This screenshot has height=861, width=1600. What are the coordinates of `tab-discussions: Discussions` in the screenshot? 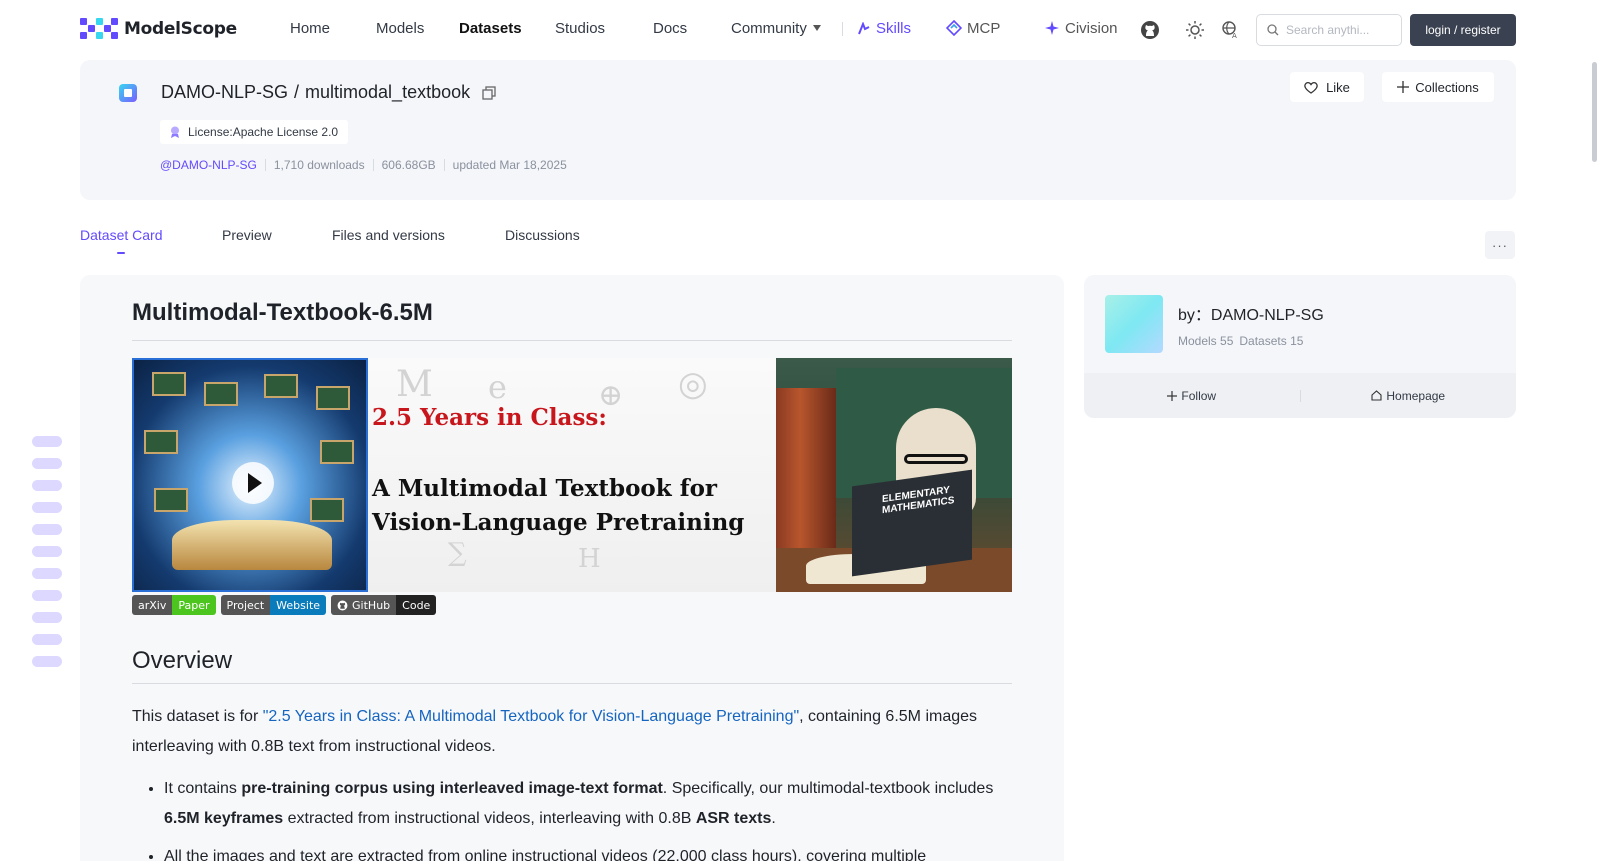 It's located at (542, 235).